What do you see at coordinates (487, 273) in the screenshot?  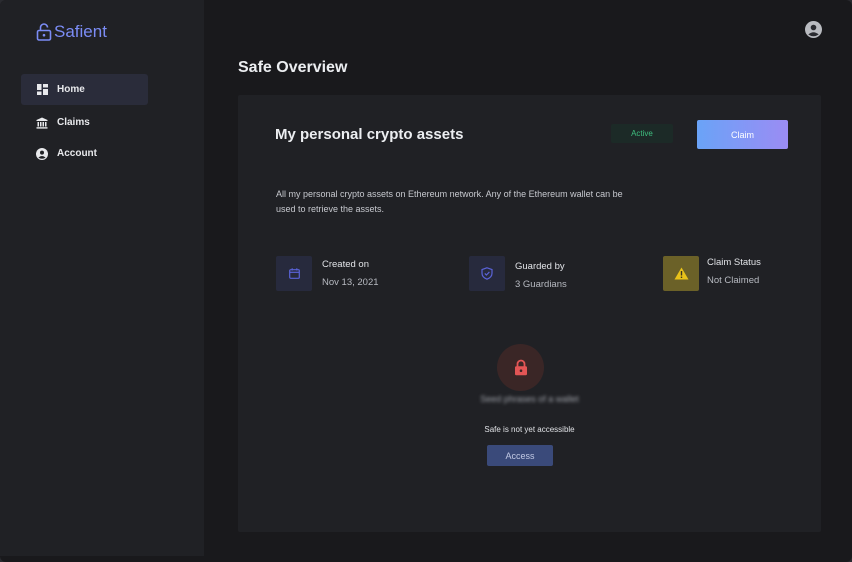 I see `shield-check-icon` at bounding box center [487, 273].